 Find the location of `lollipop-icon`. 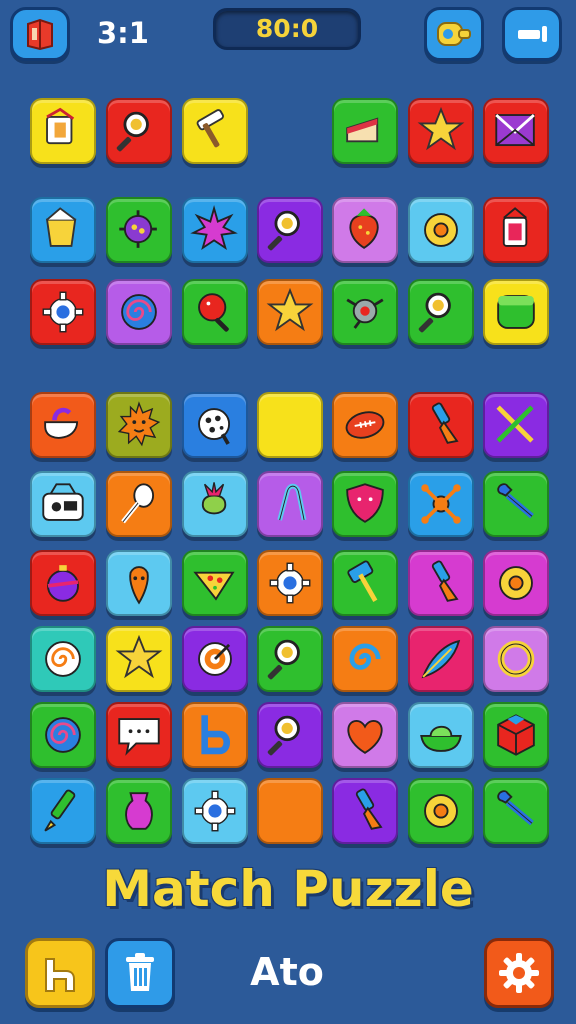

lollipop-icon is located at coordinates (213, 312).